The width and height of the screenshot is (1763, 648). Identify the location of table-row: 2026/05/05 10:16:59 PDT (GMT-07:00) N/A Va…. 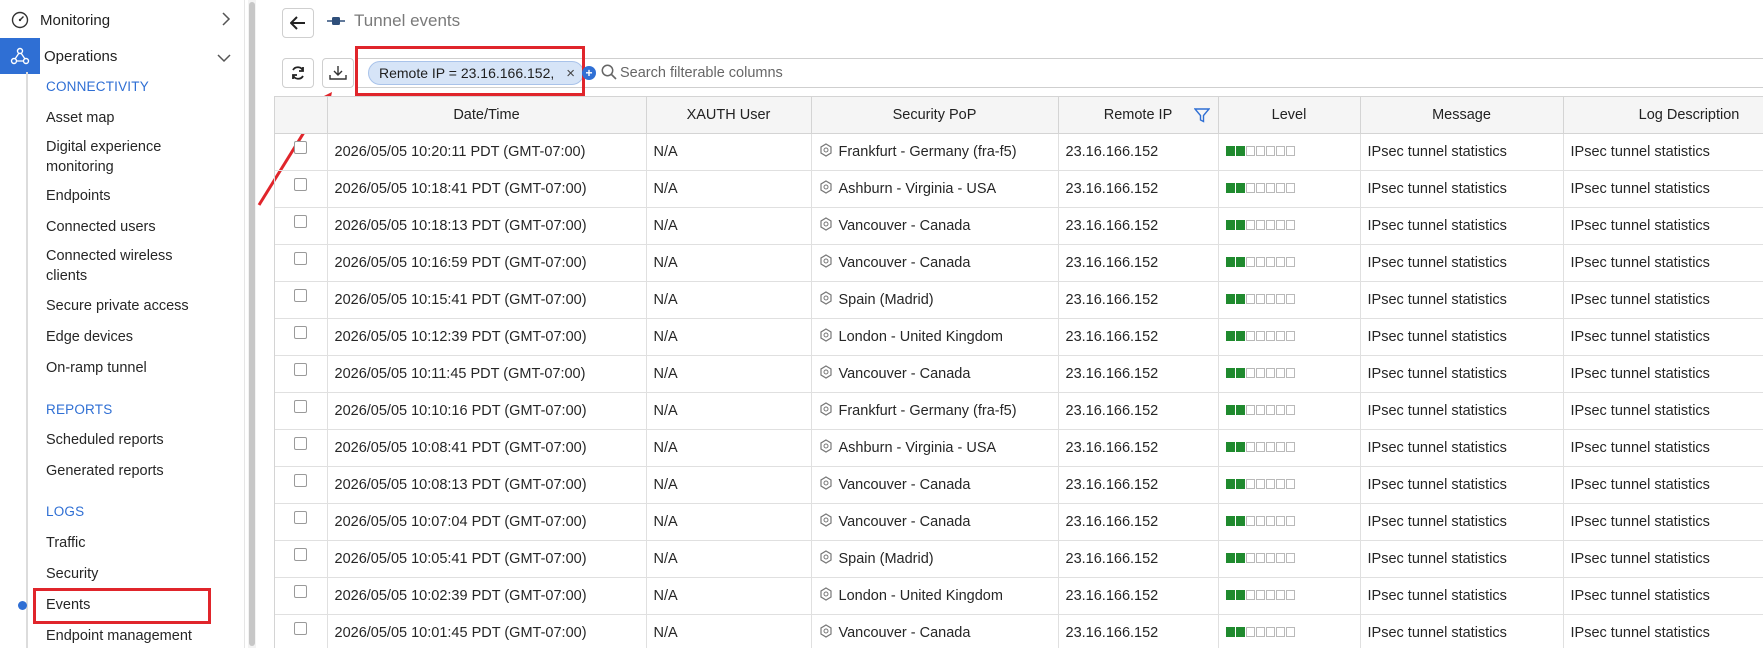
(1019, 263).